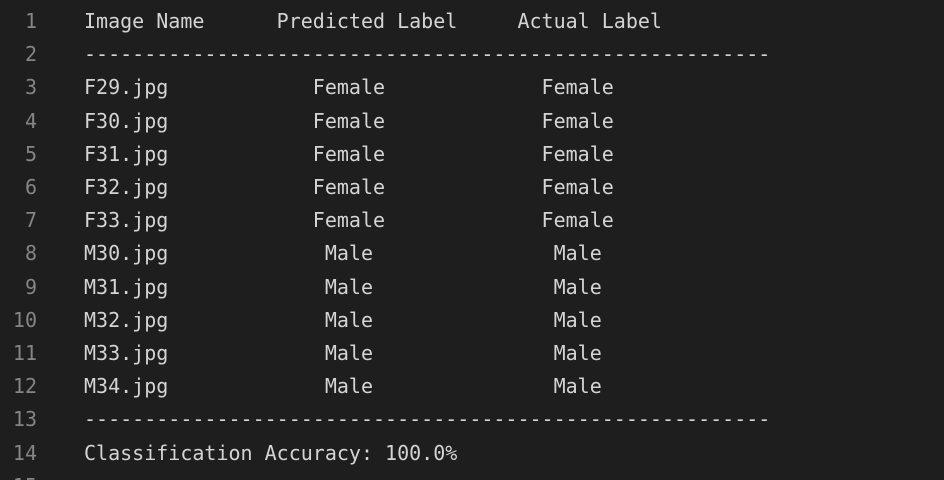 This screenshot has width=944, height=480. Describe the element at coordinates (30, 120) in the screenshot. I see `line-number: 4` at that location.